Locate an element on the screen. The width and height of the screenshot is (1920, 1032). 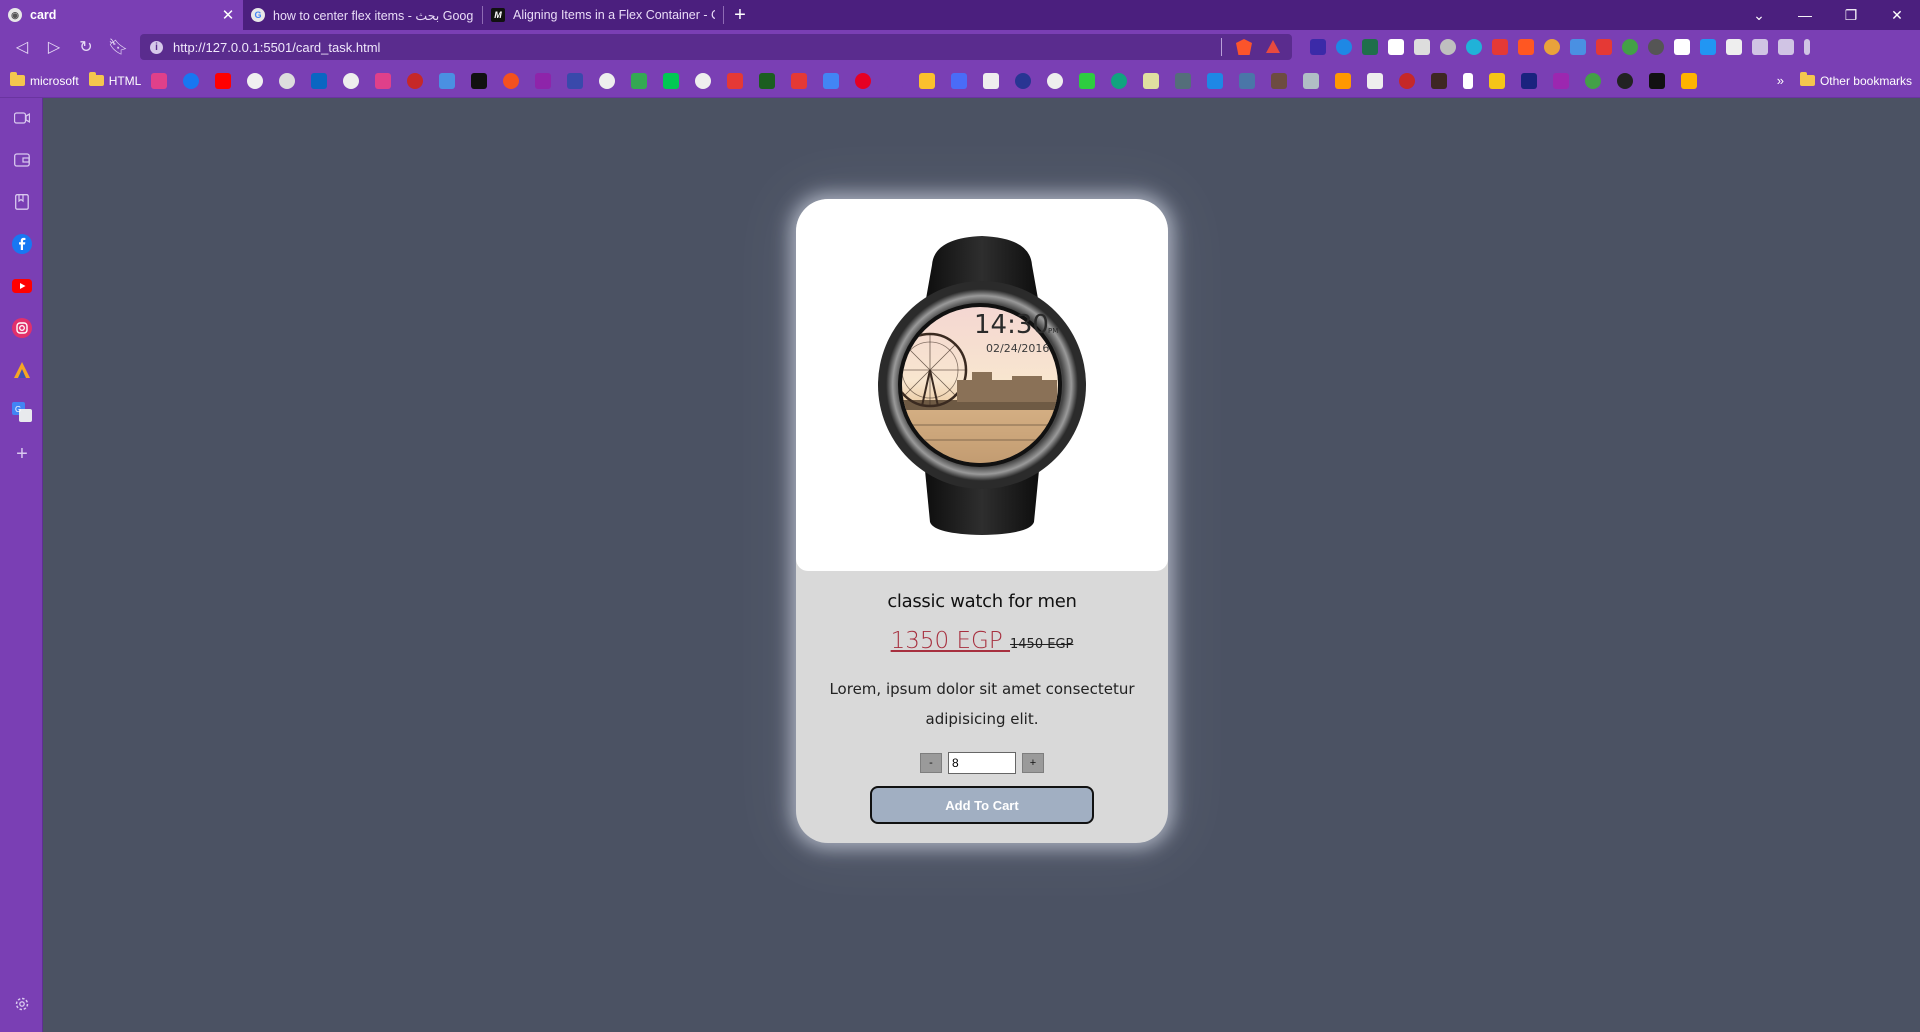
list-icon is located at coordinates (1468, 80).